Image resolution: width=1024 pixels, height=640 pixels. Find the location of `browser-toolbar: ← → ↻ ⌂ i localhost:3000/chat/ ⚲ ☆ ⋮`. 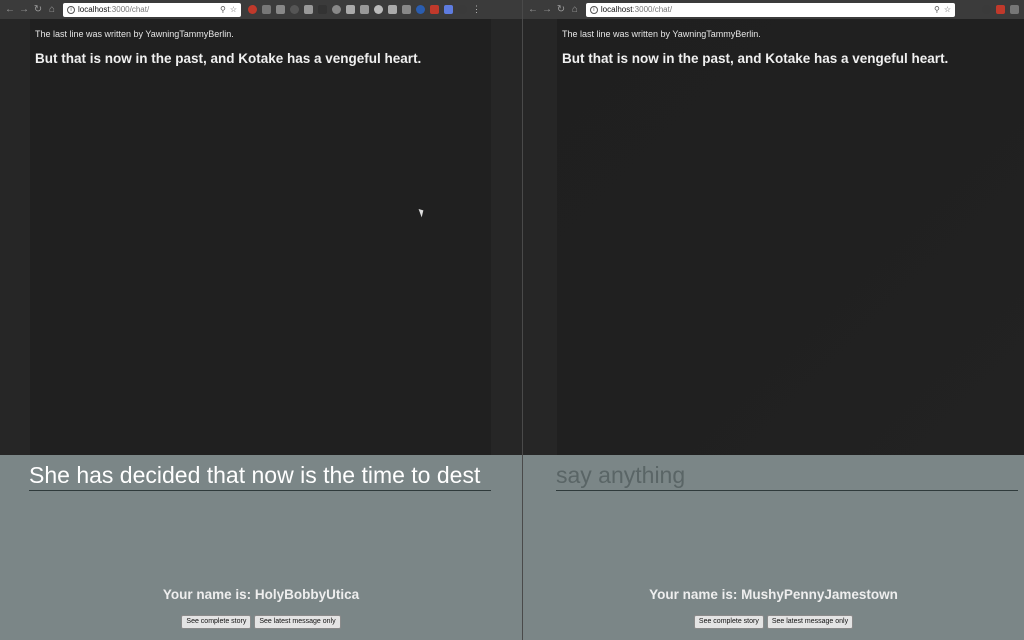

browser-toolbar: ← → ↻ ⌂ i localhost:3000/chat/ ⚲ ☆ ⋮ is located at coordinates (261, 9).